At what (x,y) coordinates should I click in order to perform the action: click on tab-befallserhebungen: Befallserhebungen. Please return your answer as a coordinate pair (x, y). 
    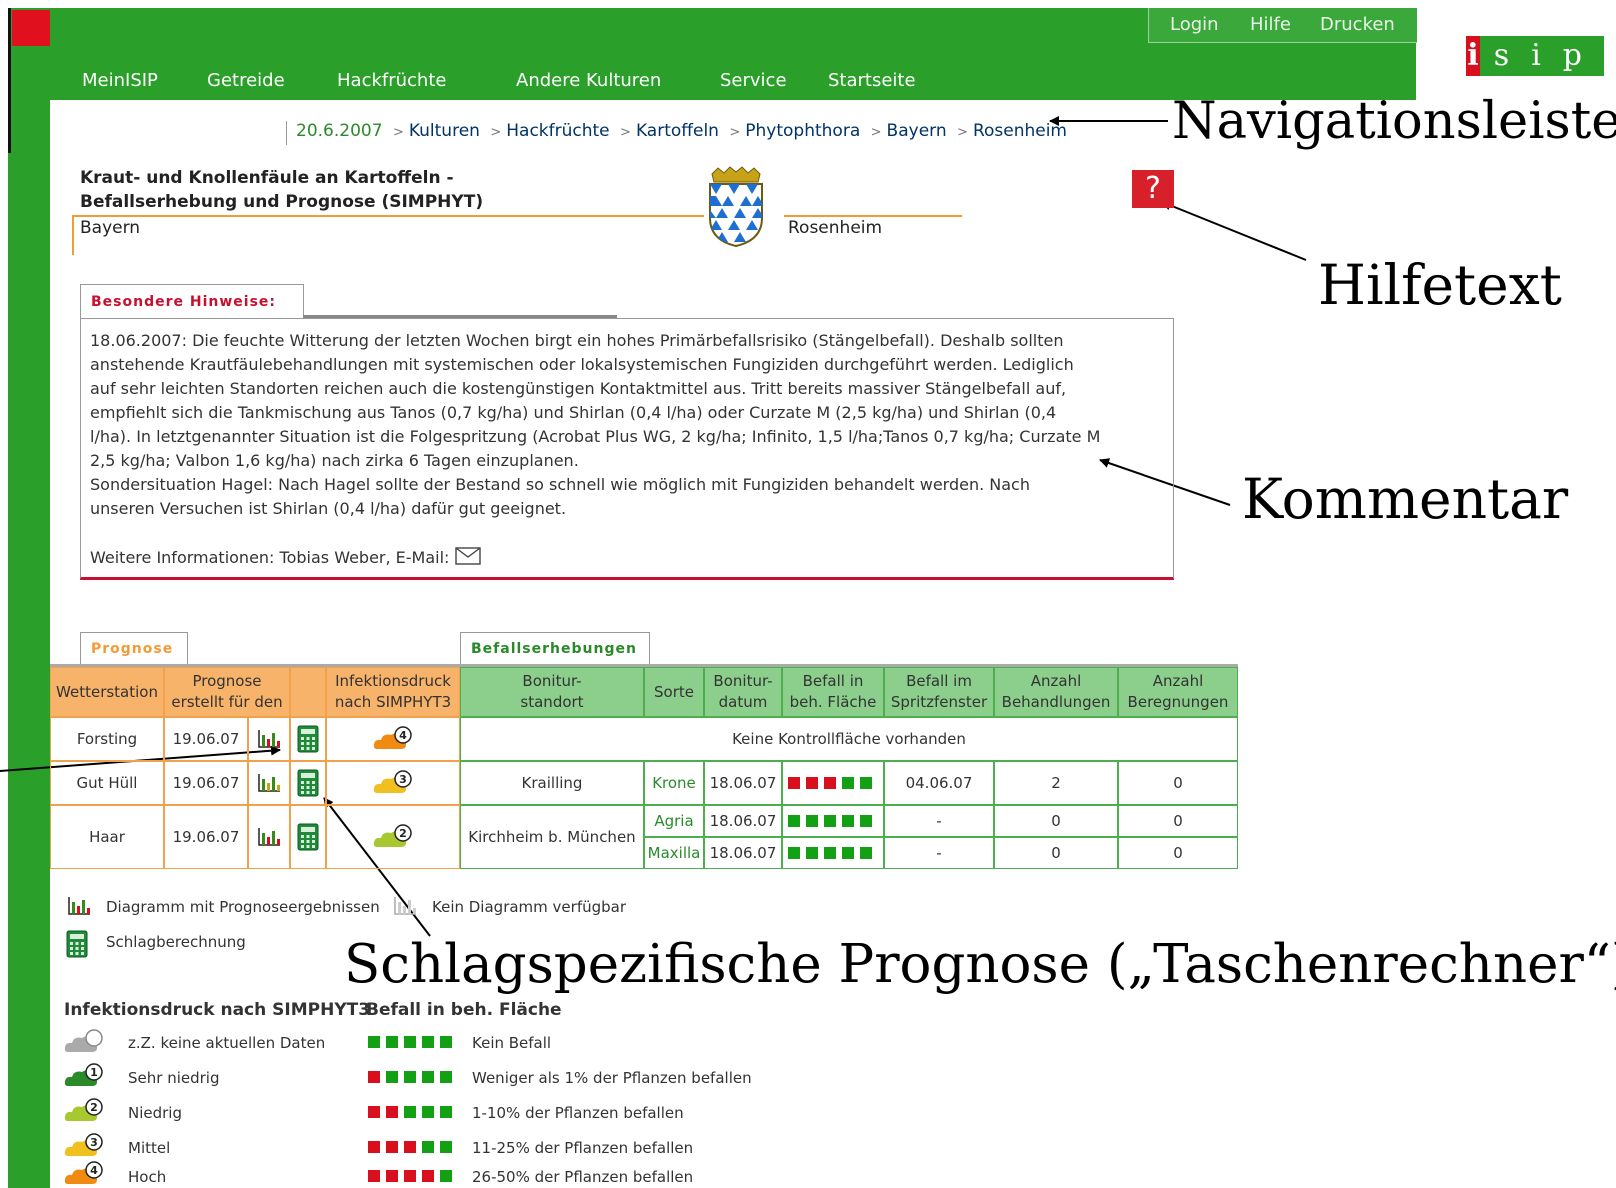
    Looking at the image, I should click on (555, 649).